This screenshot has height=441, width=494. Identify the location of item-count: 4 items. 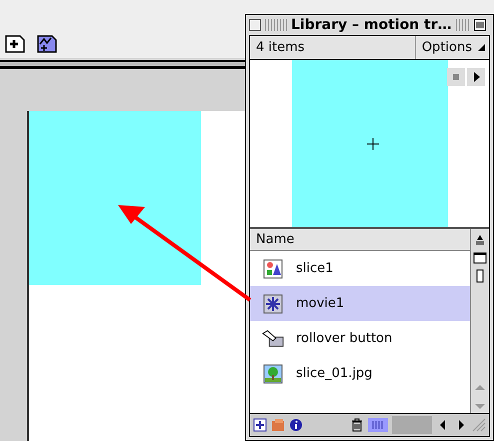
(280, 48).